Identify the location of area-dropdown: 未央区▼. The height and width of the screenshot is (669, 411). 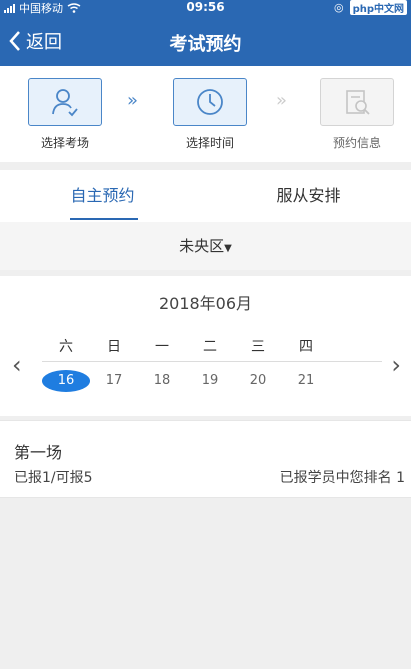
(205, 246).